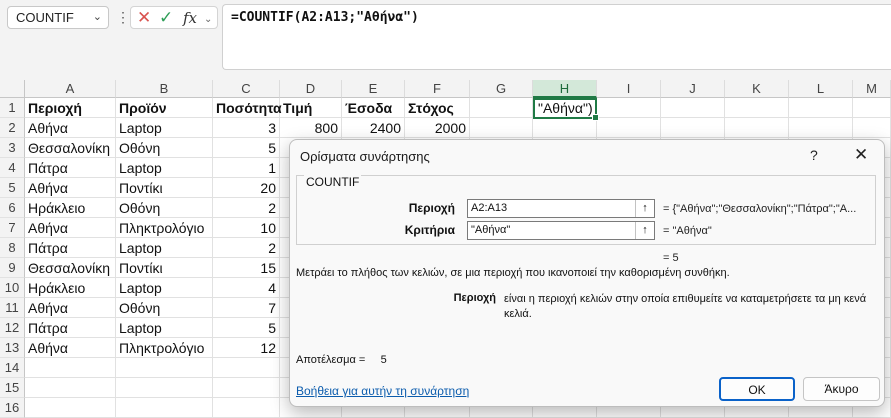 This screenshot has width=891, height=418. I want to click on row-header: 15, so click(12, 388).